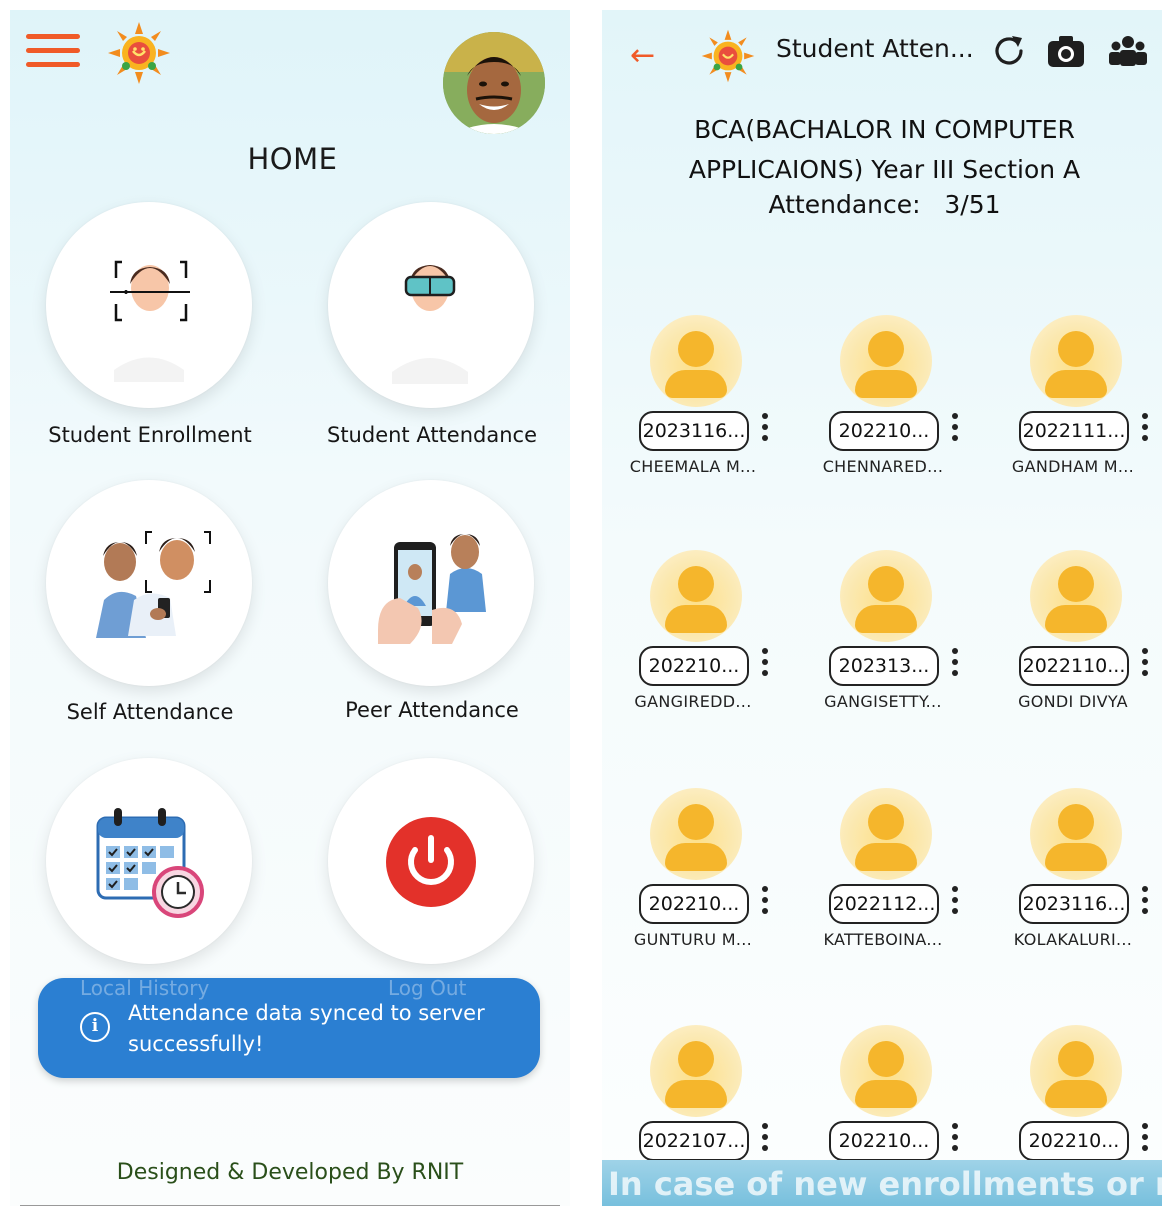  Describe the element at coordinates (432, 710) in the screenshot. I see `tile-label-peer: Peer Attendance` at that location.